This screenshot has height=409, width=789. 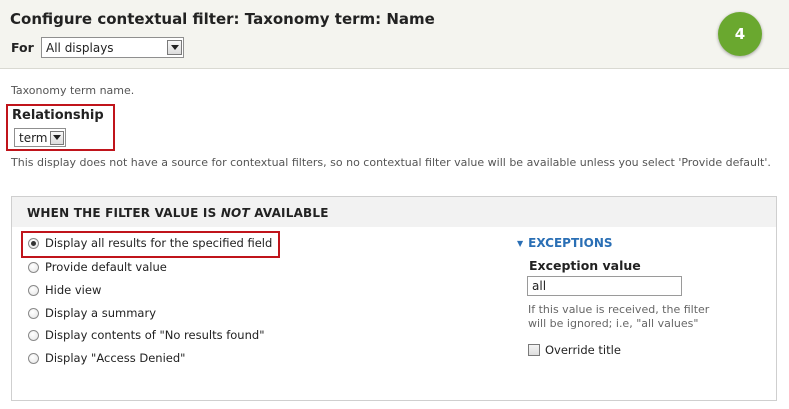 What do you see at coordinates (80, 47) in the screenshot?
I see `for-display-select-value: All displays` at bounding box center [80, 47].